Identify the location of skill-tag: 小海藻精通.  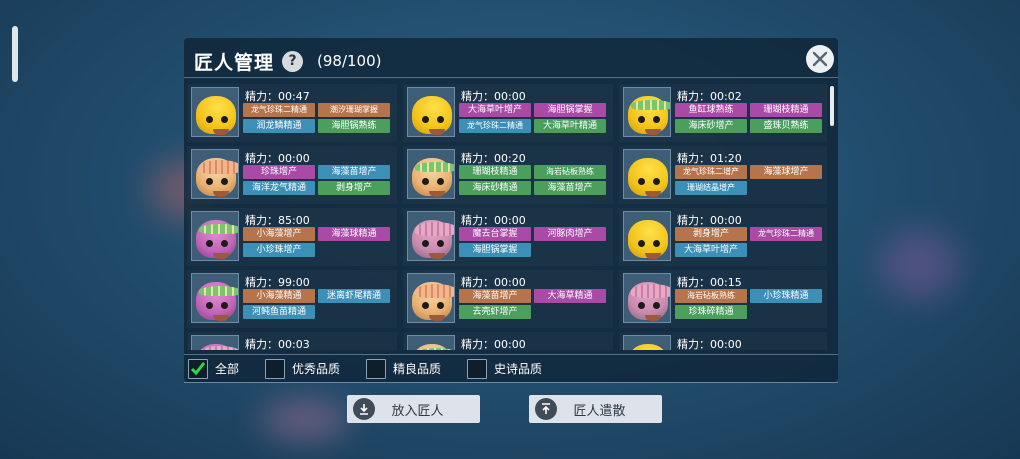
(279, 296).